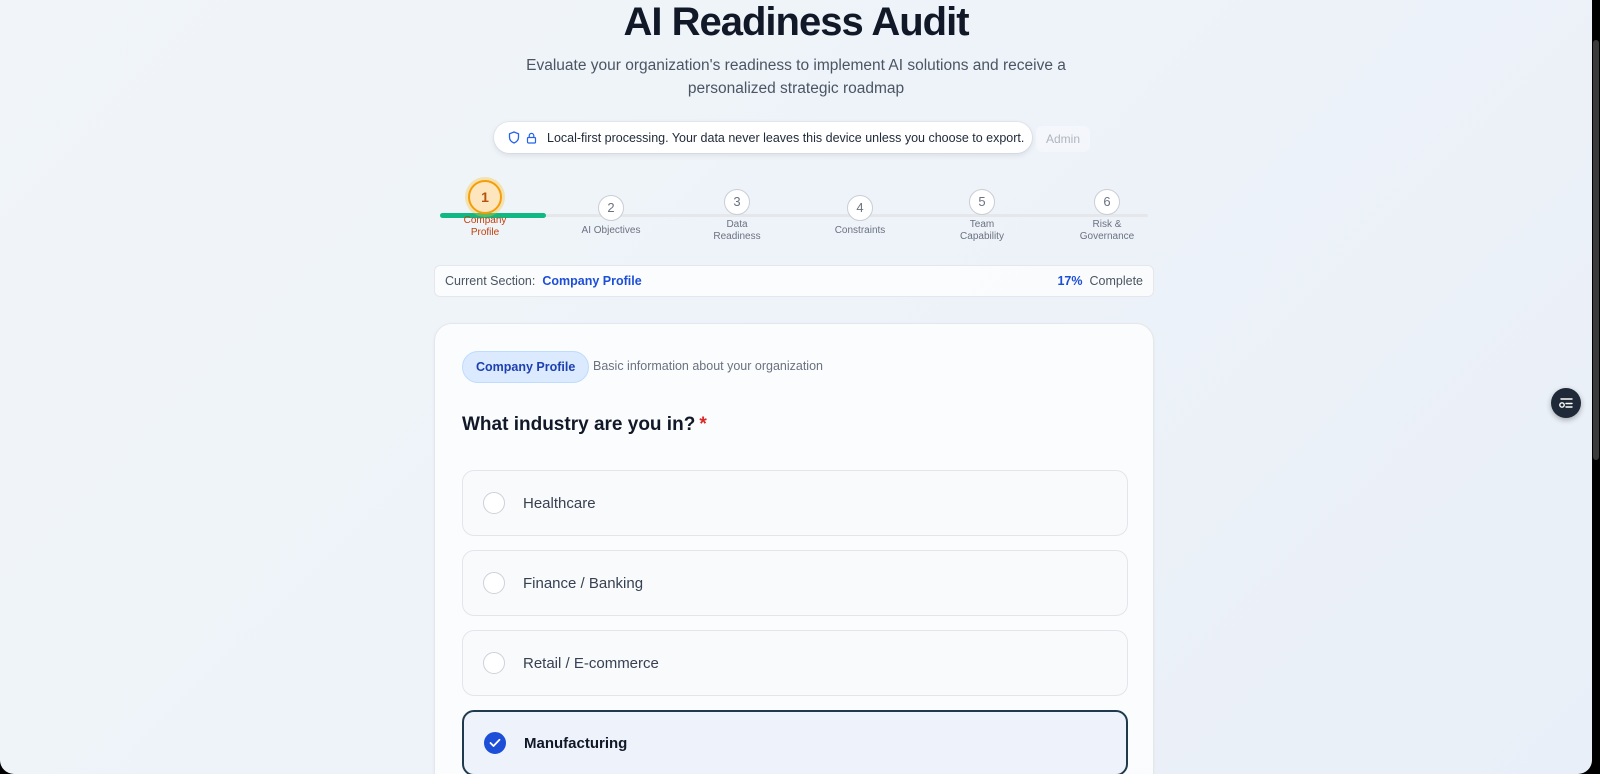 This screenshot has height=774, width=1600. Describe the element at coordinates (490, 281) in the screenshot. I see `current-section-prefix: Current Section:` at that location.